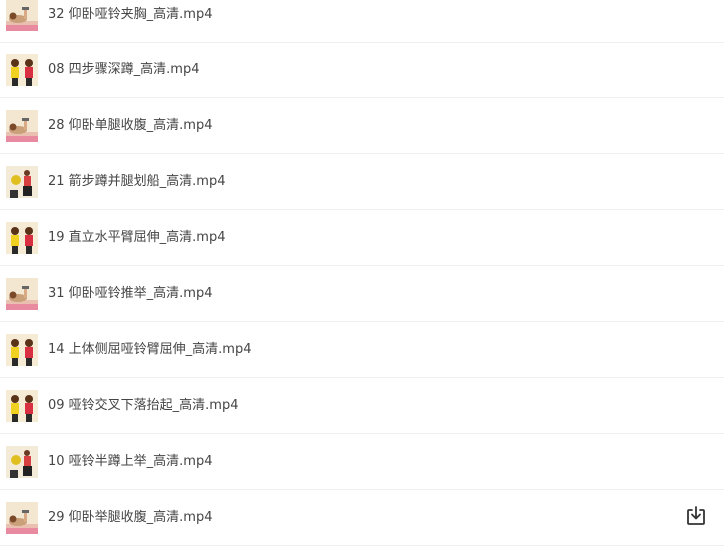 The image size is (724, 546). I want to click on file-row: 10 哑铃半蹲上举_高清.mp4, so click(362, 462).